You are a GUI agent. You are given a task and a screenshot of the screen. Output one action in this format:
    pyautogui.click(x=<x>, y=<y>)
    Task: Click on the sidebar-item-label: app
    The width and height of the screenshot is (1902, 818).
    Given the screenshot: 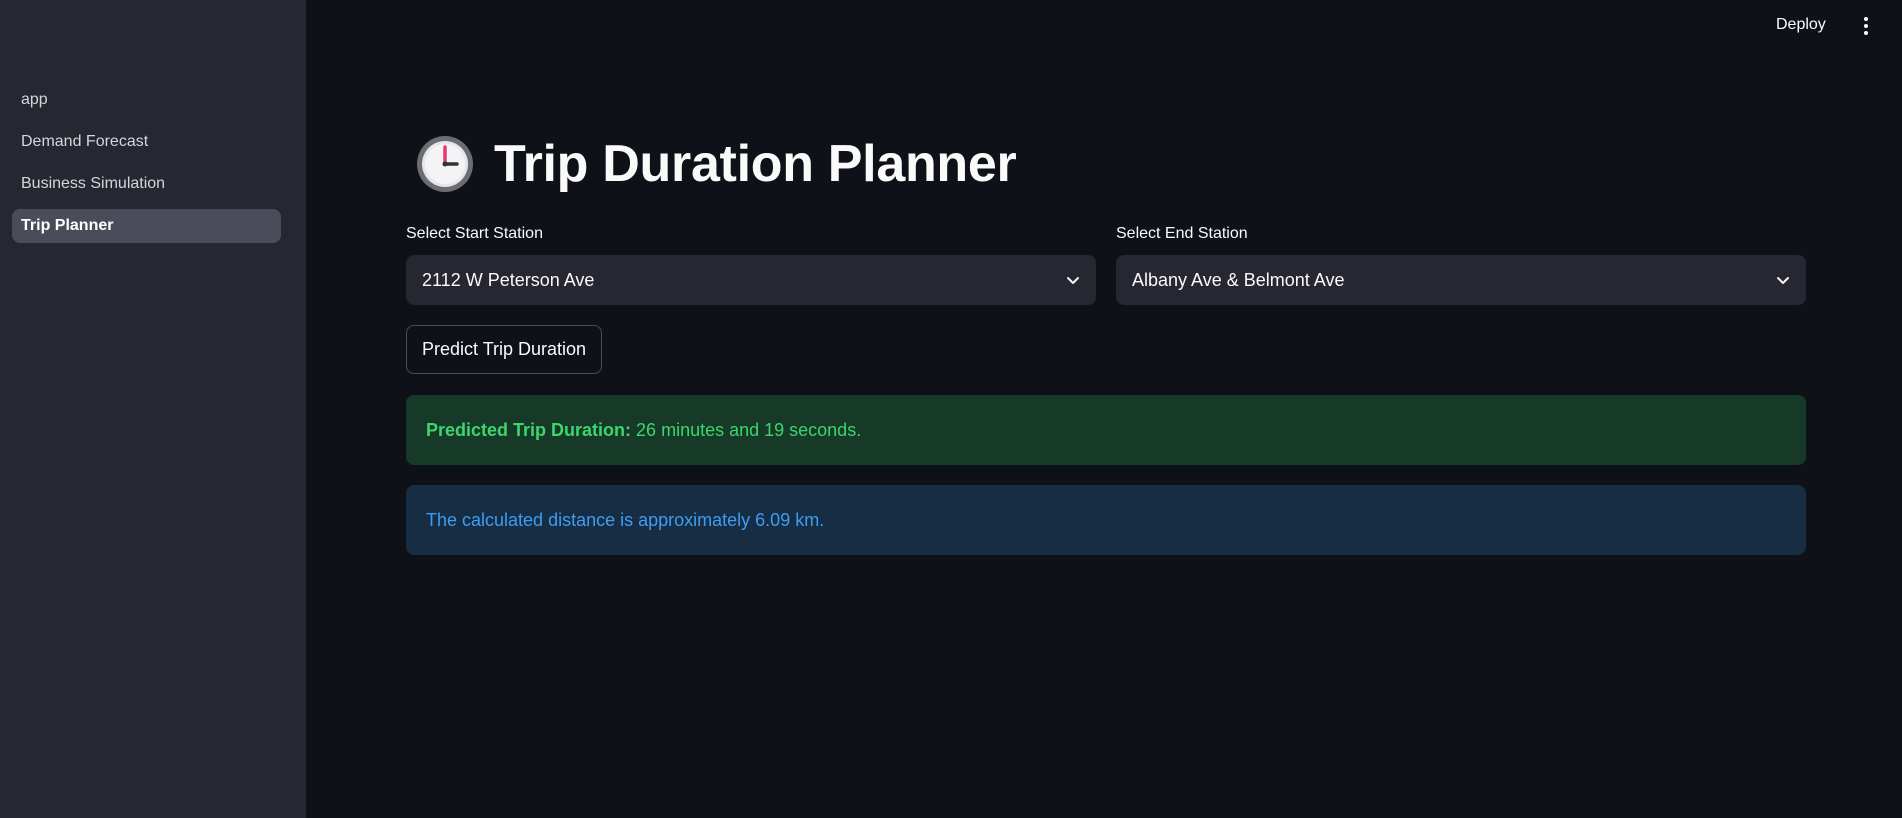 What is the action you would take?
    pyautogui.click(x=34, y=99)
    